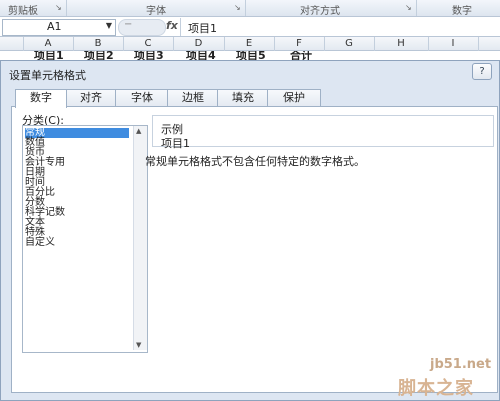  Describe the element at coordinates (99, 55) in the screenshot. I see `cell-value: 项目2` at that location.